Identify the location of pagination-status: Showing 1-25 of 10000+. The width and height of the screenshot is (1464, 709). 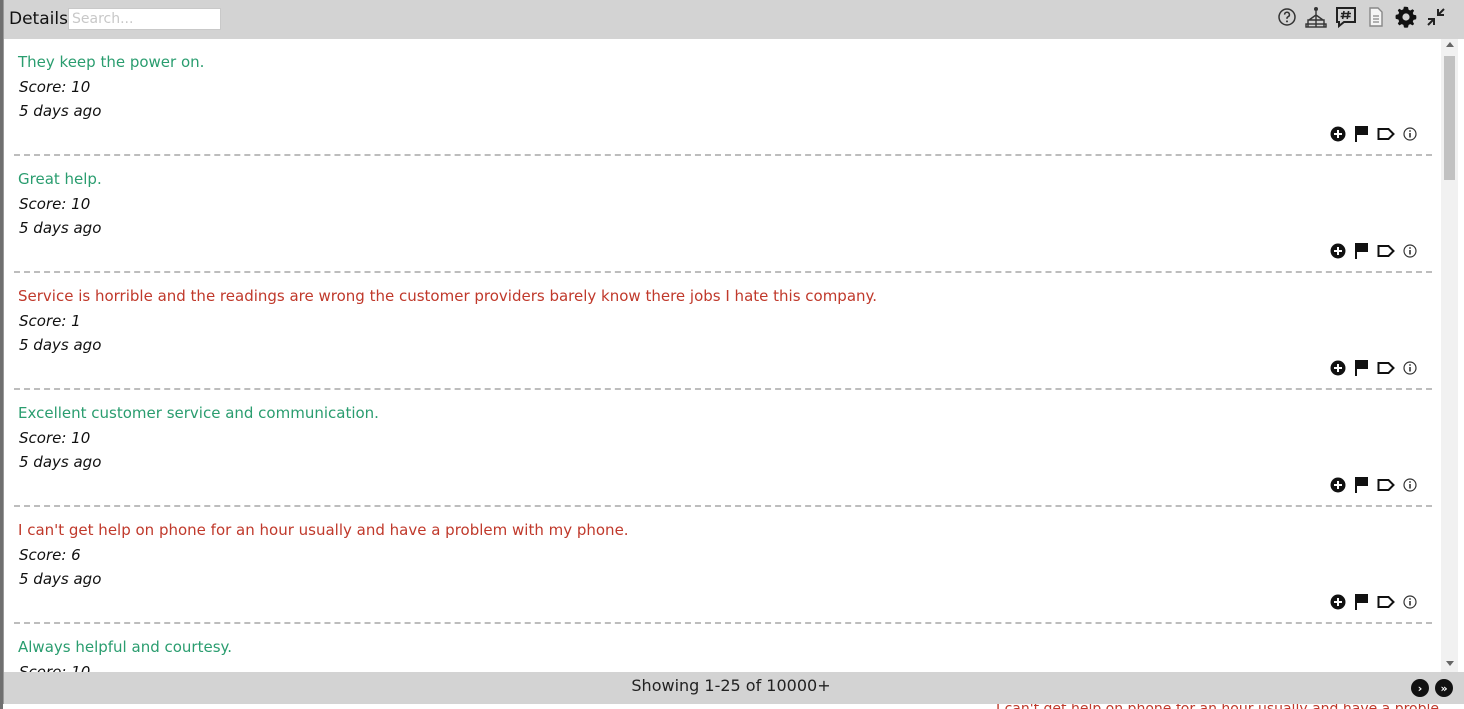
(731, 685).